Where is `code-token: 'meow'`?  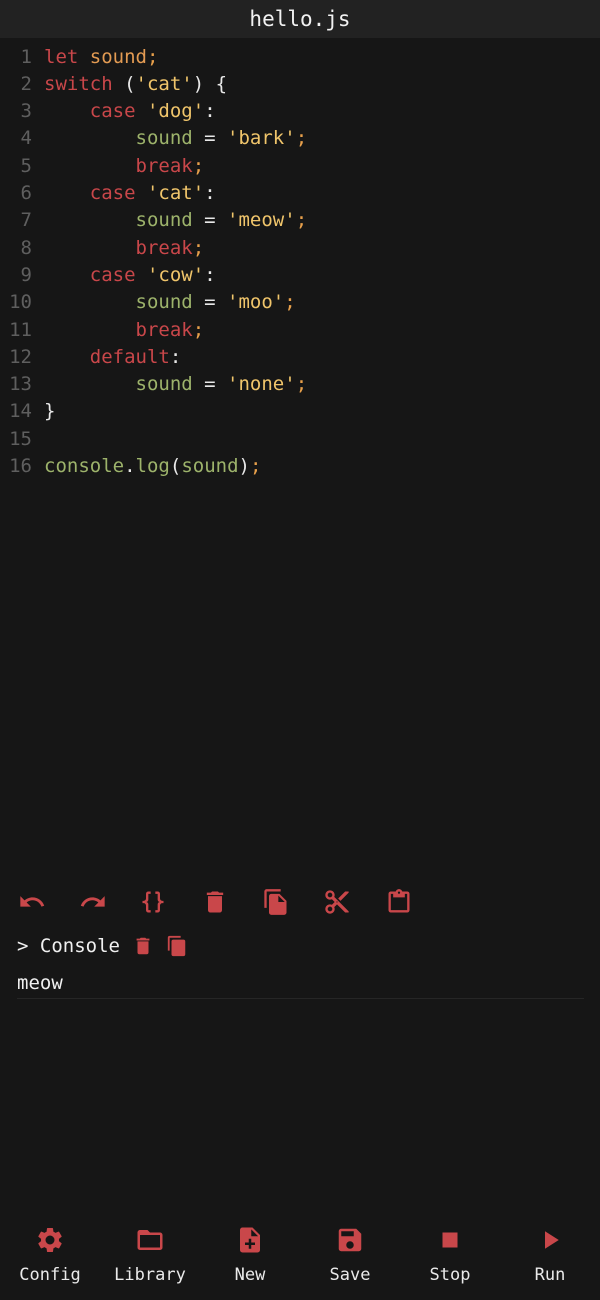 code-token: 'meow' is located at coordinates (261, 220).